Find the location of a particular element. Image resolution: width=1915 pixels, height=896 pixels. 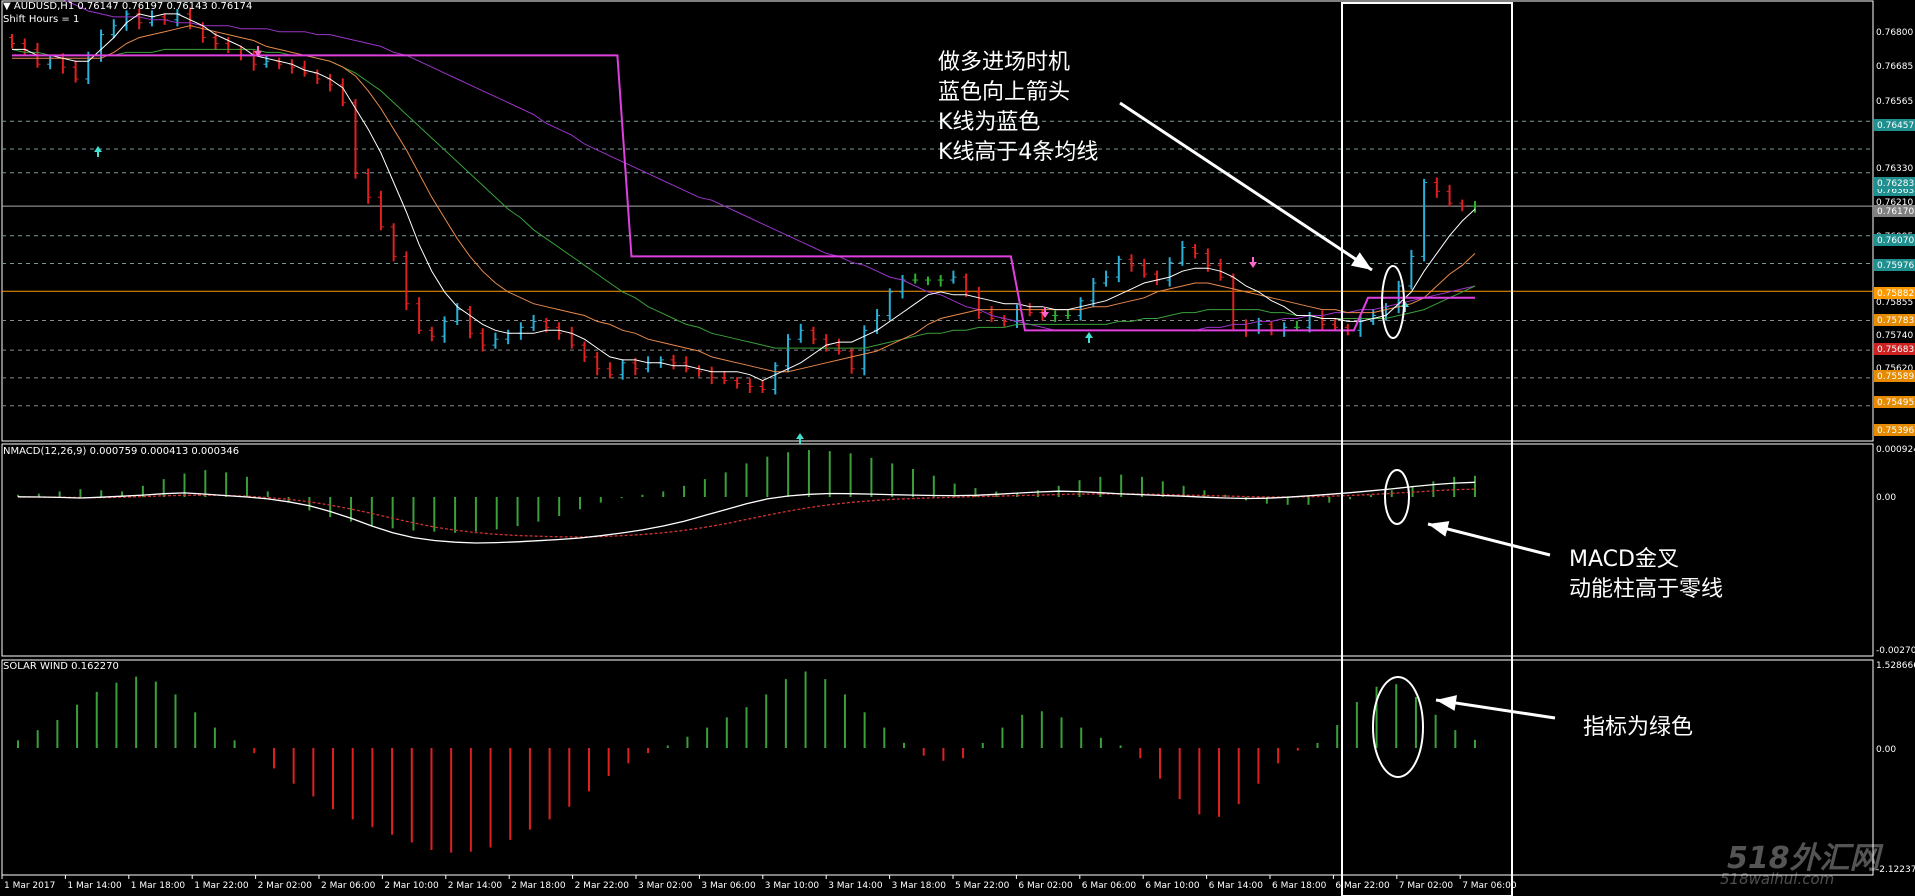

solar-wind-indicator-label: SOLAR WIND 0.162270 is located at coordinates (61, 666).